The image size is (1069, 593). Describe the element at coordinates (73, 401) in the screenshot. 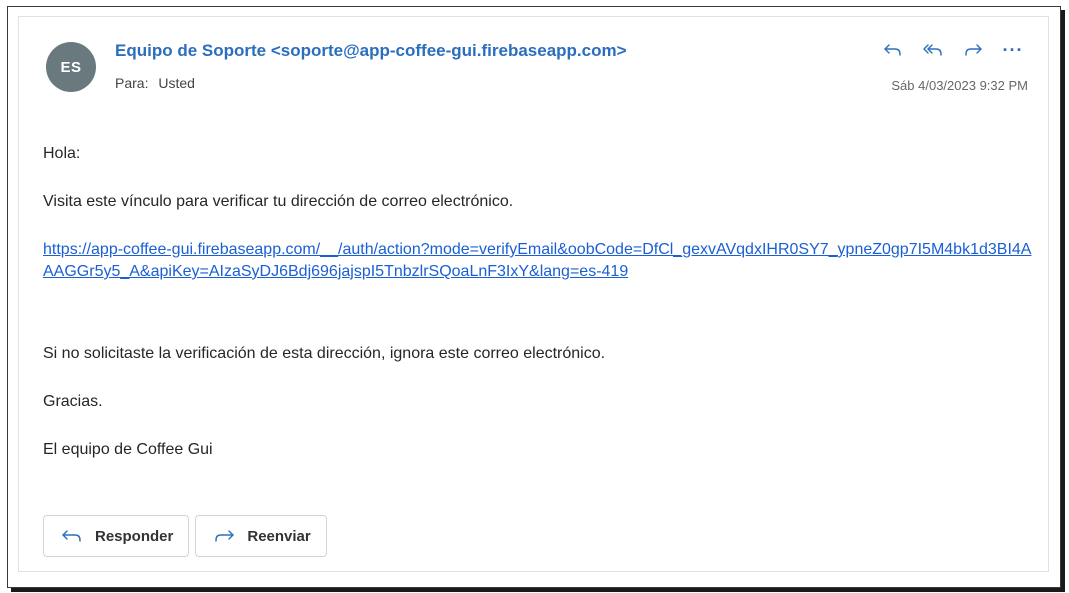

I see `thanks-text: Gracias.` at that location.